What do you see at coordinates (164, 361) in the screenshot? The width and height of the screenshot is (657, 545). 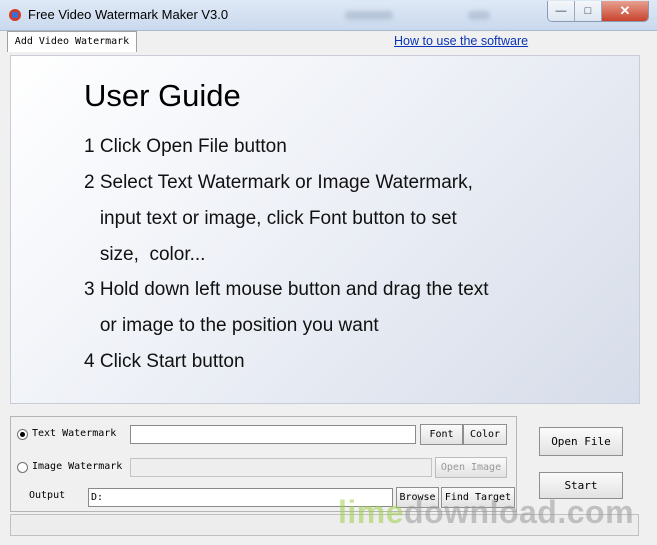 I see `guide-line: 4 Click Start button` at bounding box center [164, 361].